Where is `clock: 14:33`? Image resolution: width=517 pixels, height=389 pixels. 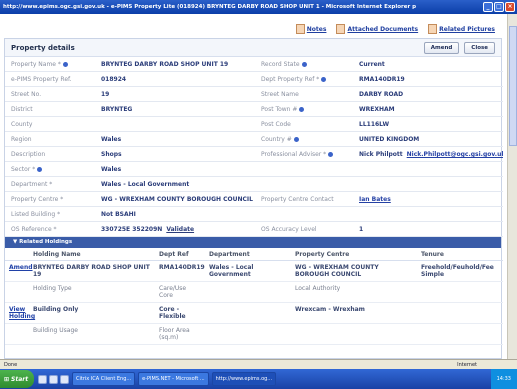 clock: 14:33 is located at coordinates (503, 379).